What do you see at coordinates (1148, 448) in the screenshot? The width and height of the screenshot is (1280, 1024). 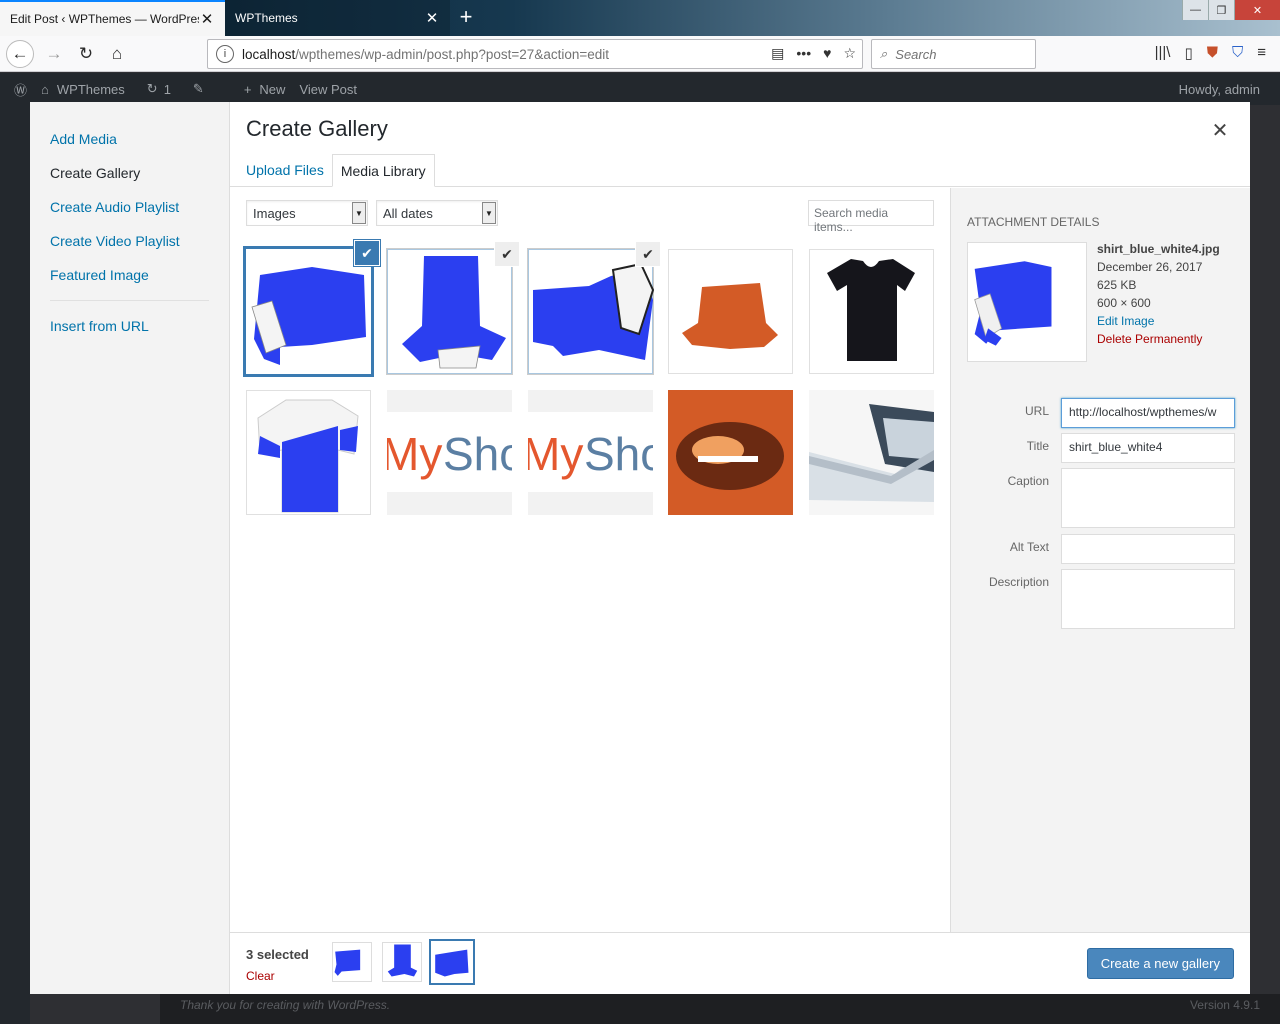 I see `title-field: shirt_blue_white4` at bounding box center [1148, 448].